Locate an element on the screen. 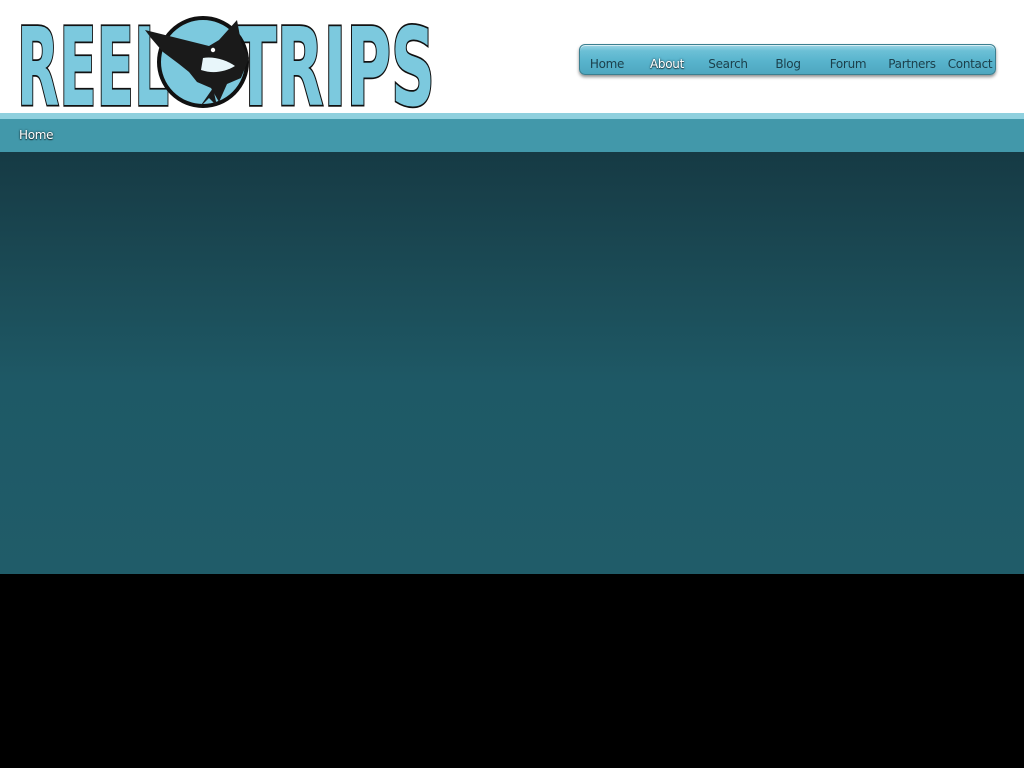 The width and height of the screenshot is (1024, 768). breadcrumb-home-link: Home is located at coordinates (36, 135).